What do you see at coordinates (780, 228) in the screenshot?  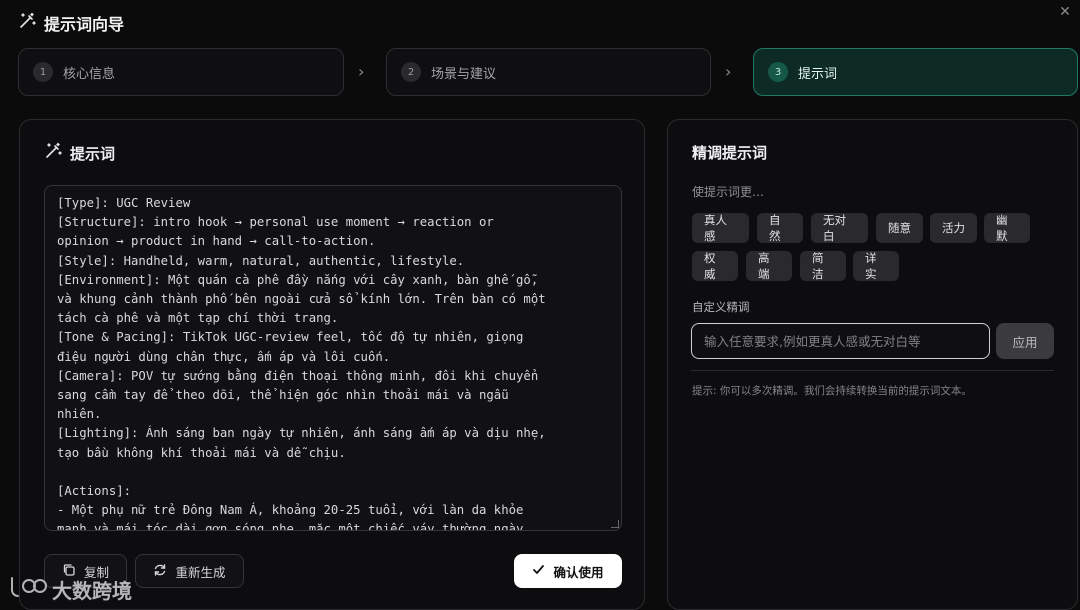 I see `chip-natural: 自然` at bounding box center [780, 228].